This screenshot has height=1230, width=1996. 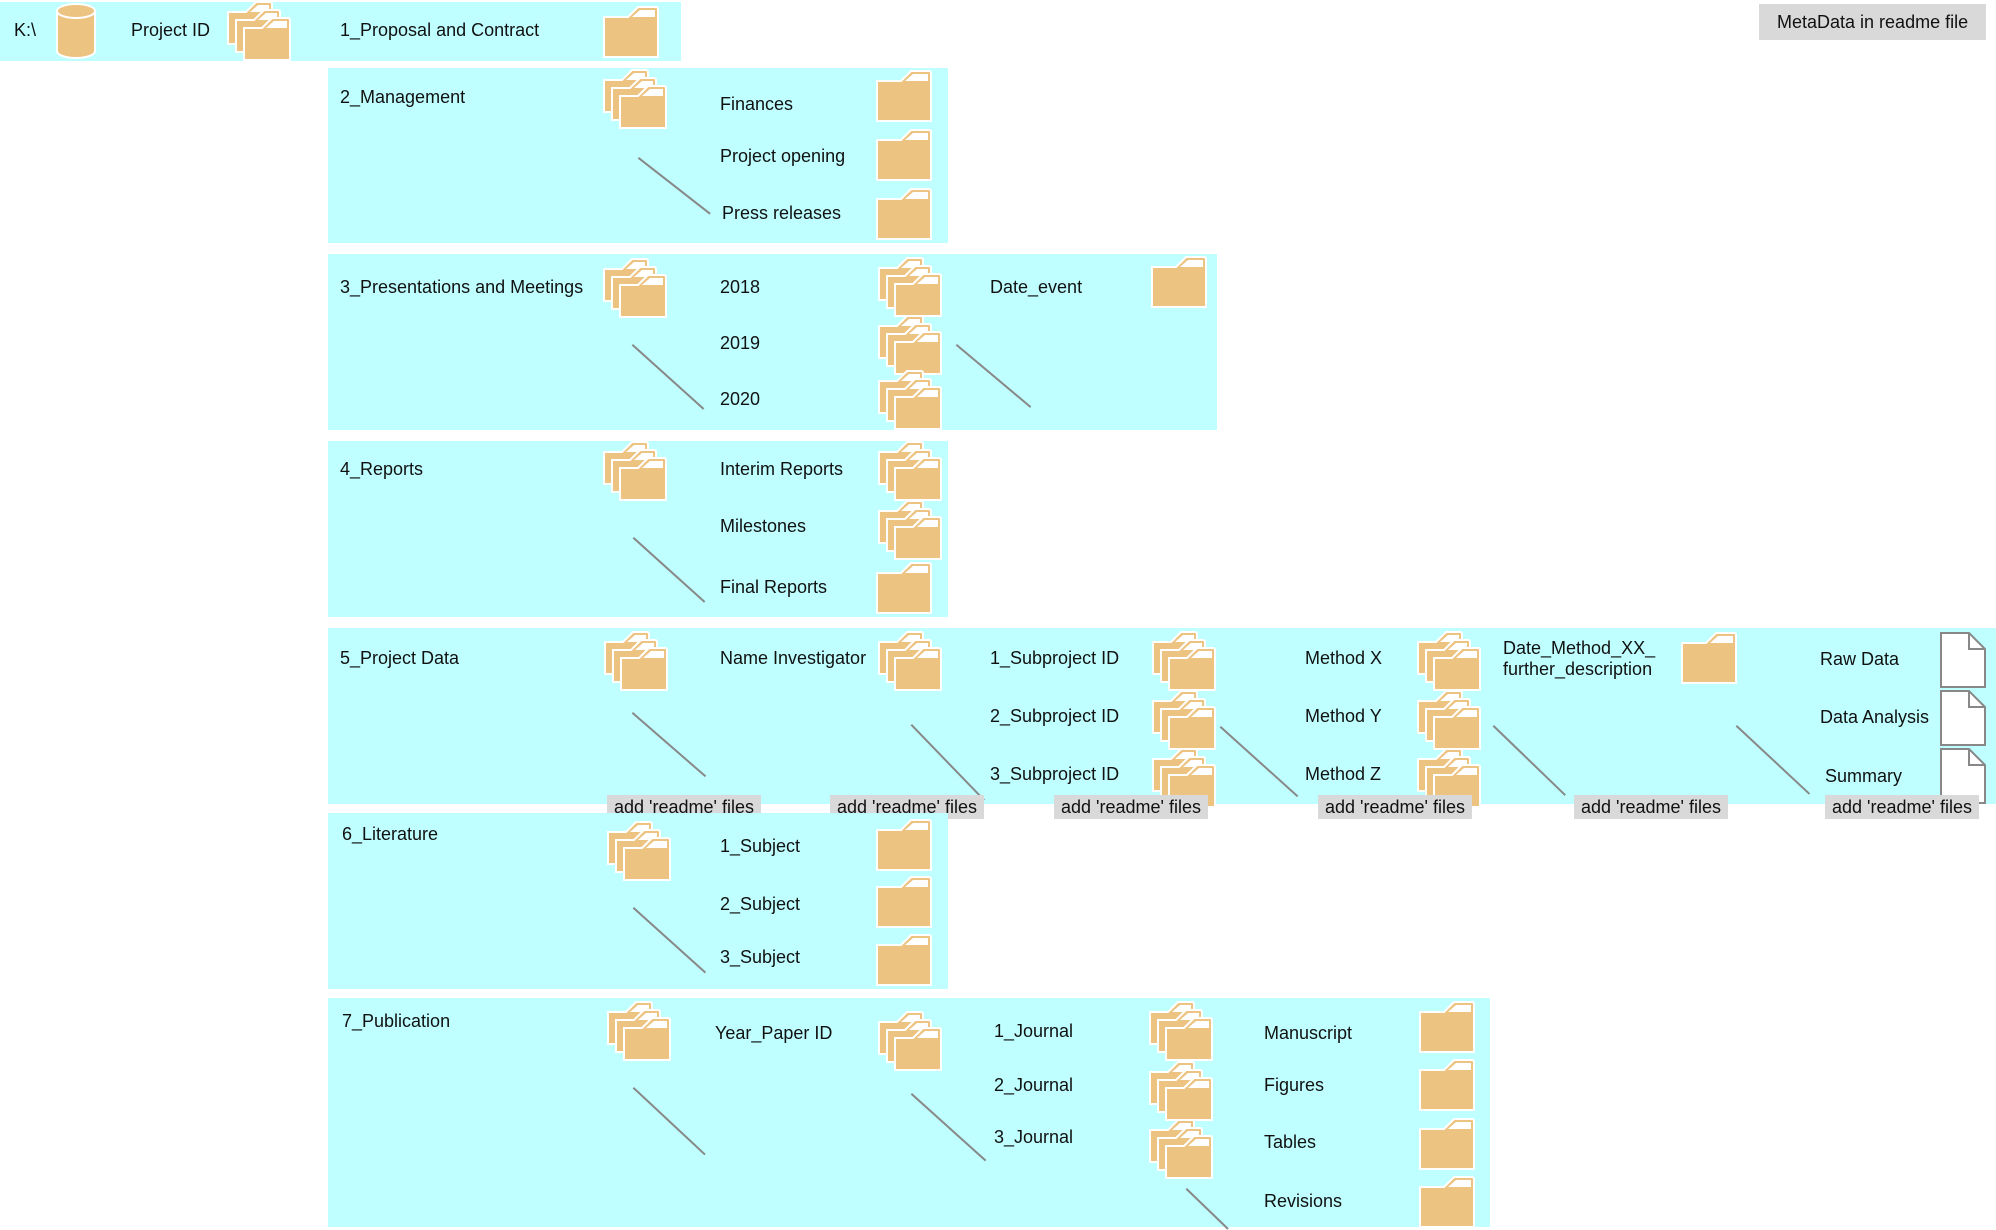 What do you see at coordinates (774, 587) in the screenshot?
I see `final-reports-label: Final Reports` at bounding box center [774, 587].